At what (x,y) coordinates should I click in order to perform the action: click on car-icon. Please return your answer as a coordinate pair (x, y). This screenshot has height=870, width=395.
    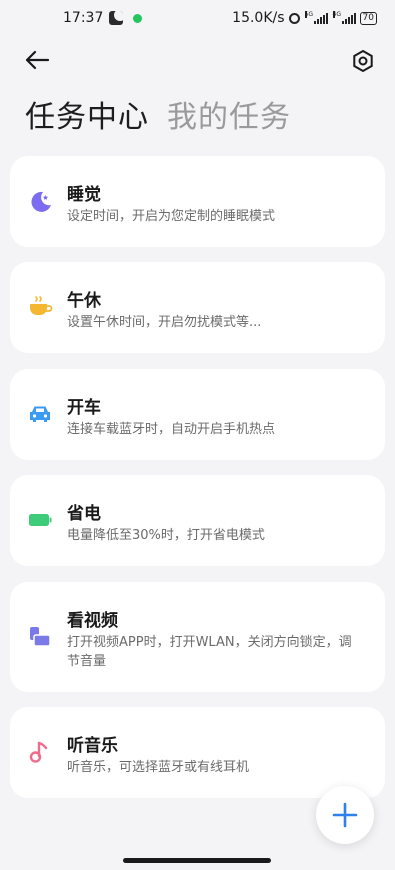
    Looking at the image, I should click on (40, 414).